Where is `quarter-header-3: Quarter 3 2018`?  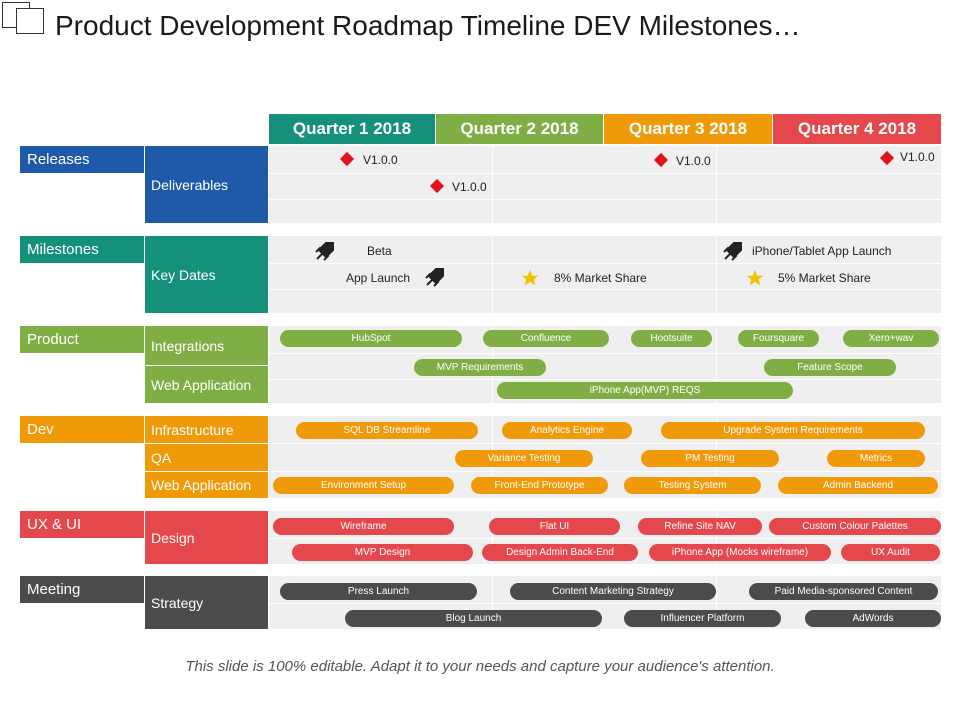 quarter-header-3: Quarter 3 2018 is located at coordinates (688, 129).